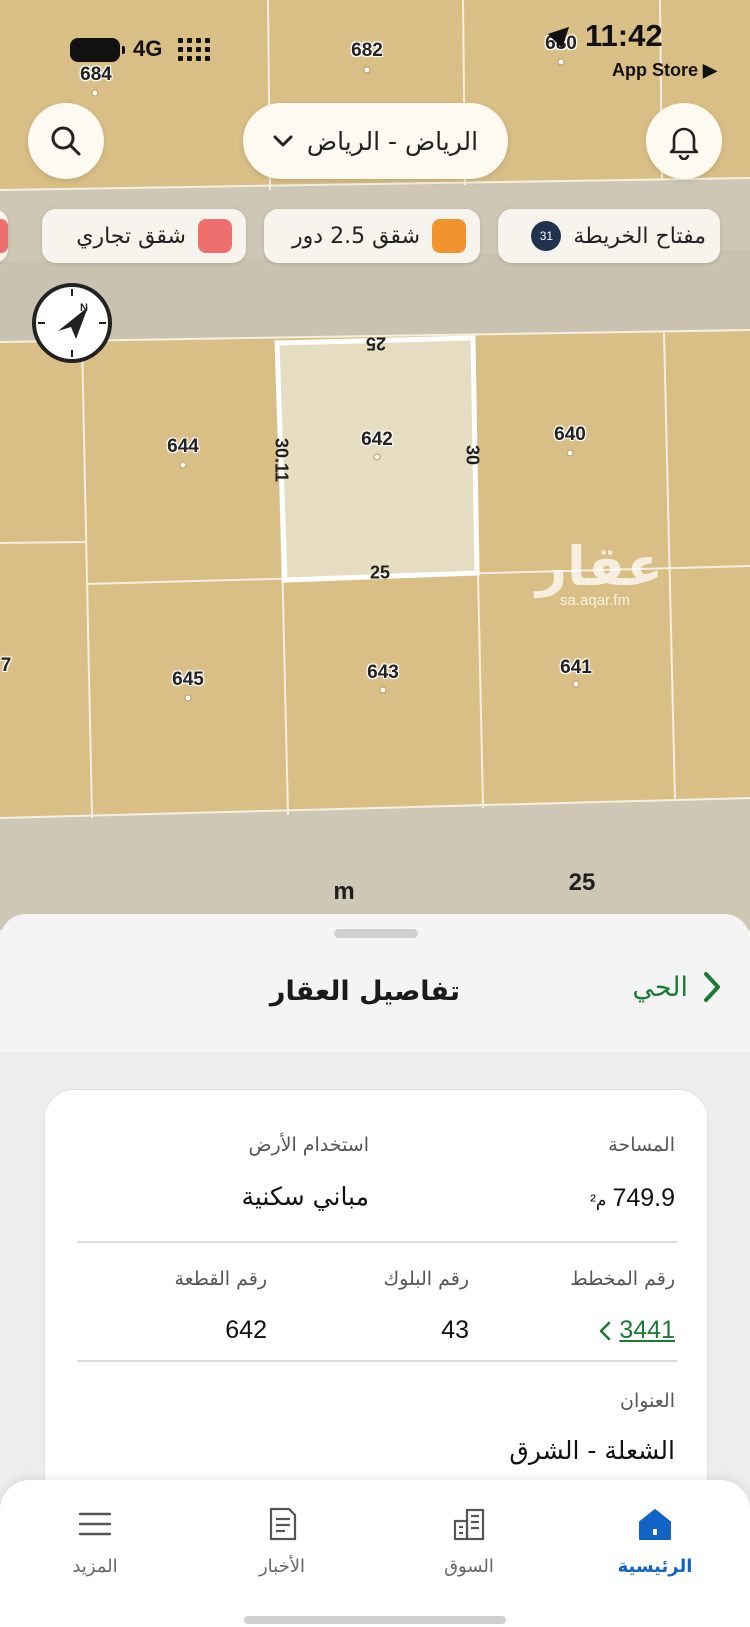  I want to click on area-label: المساحة, so click(641, 1145).